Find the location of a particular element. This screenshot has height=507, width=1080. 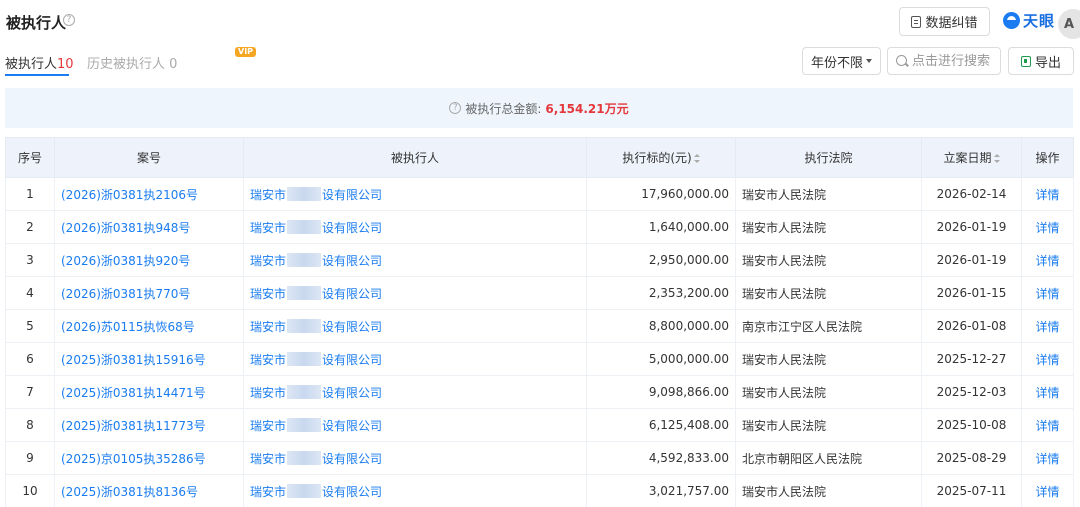

tab-executed-person-count: 10 is located at coordinates (65, 64).